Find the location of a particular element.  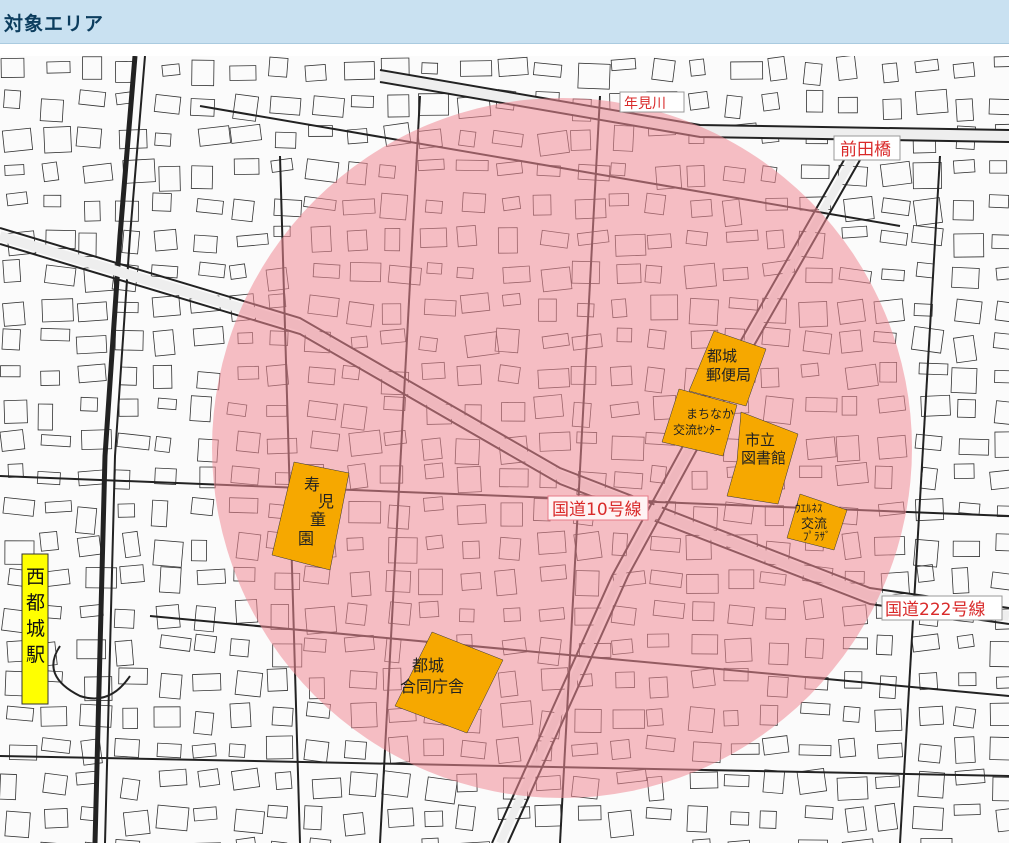

maedabashi-label: 前田橋 is located at coordinates (865, 150).